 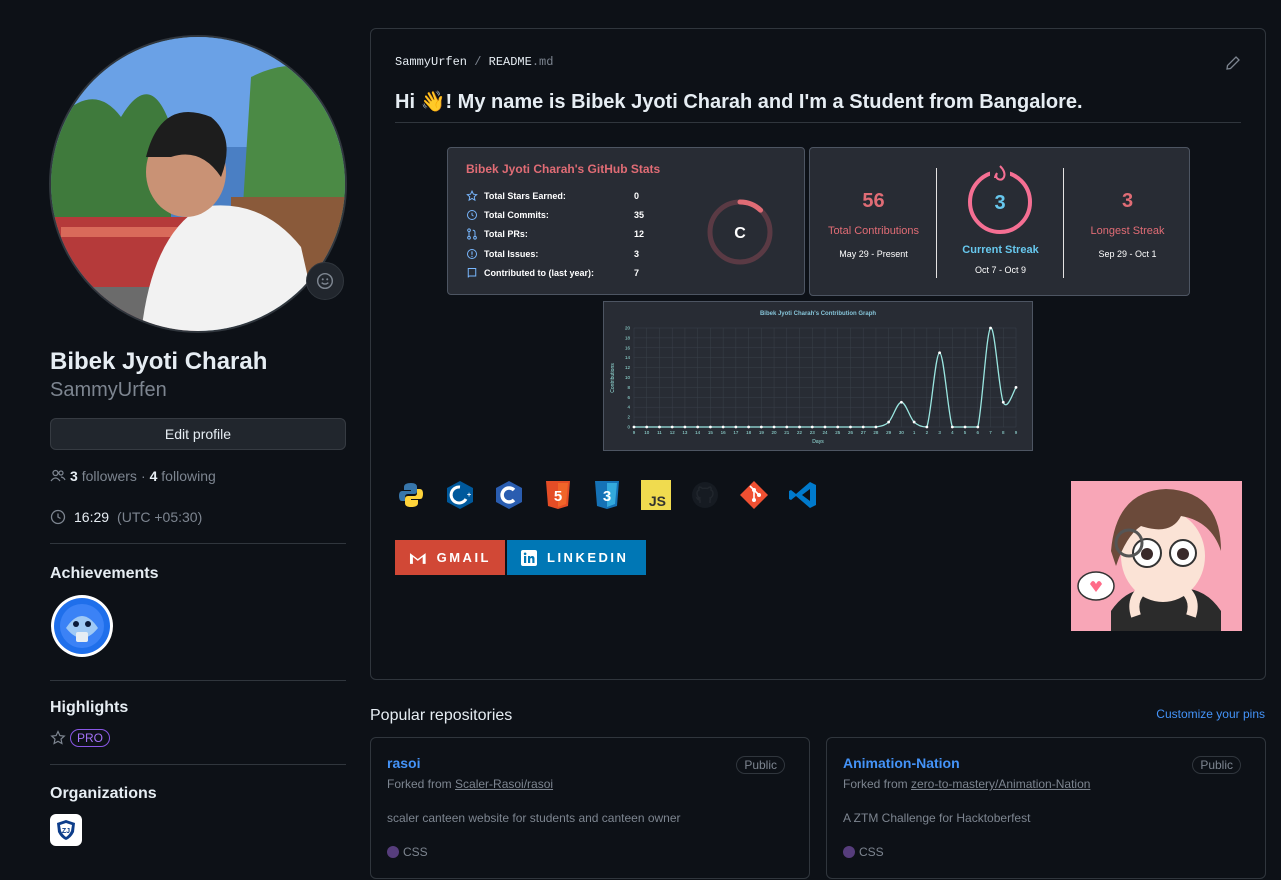 I want to click on edit-readme-button, so click(x=1233, y=65).